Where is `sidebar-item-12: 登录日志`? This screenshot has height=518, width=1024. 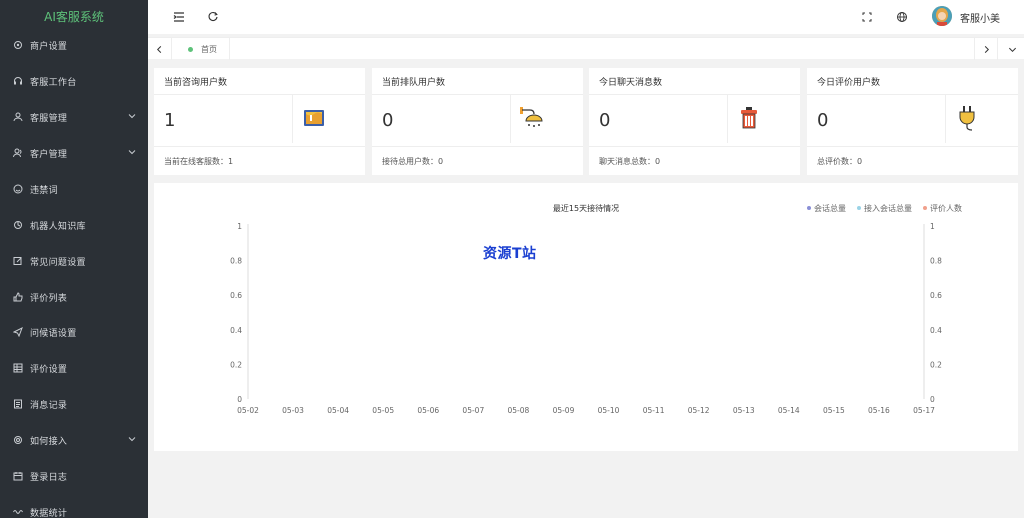 sidebar-item-12: 登录日志 is located at coordinates (74, 476).